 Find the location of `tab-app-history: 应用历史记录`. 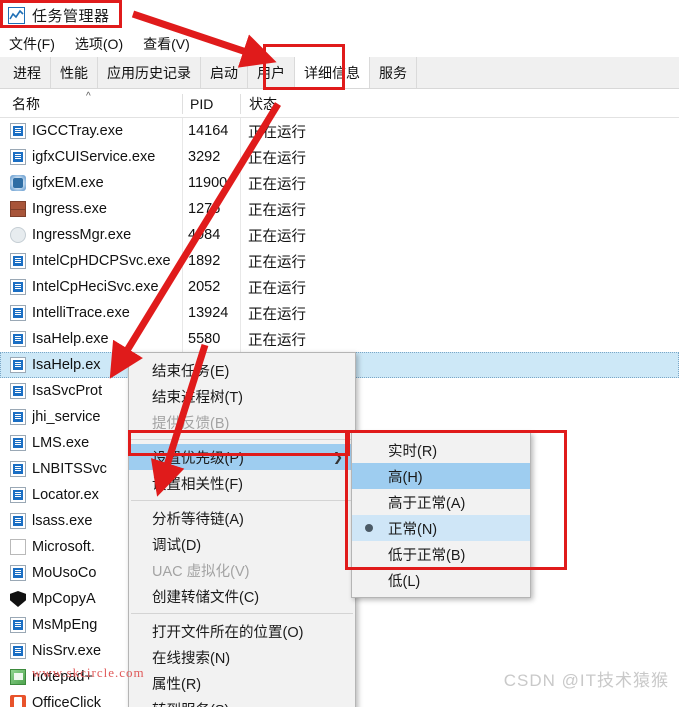

tab-app-history: 应用历史记录 is located at coordinates (149, 72).